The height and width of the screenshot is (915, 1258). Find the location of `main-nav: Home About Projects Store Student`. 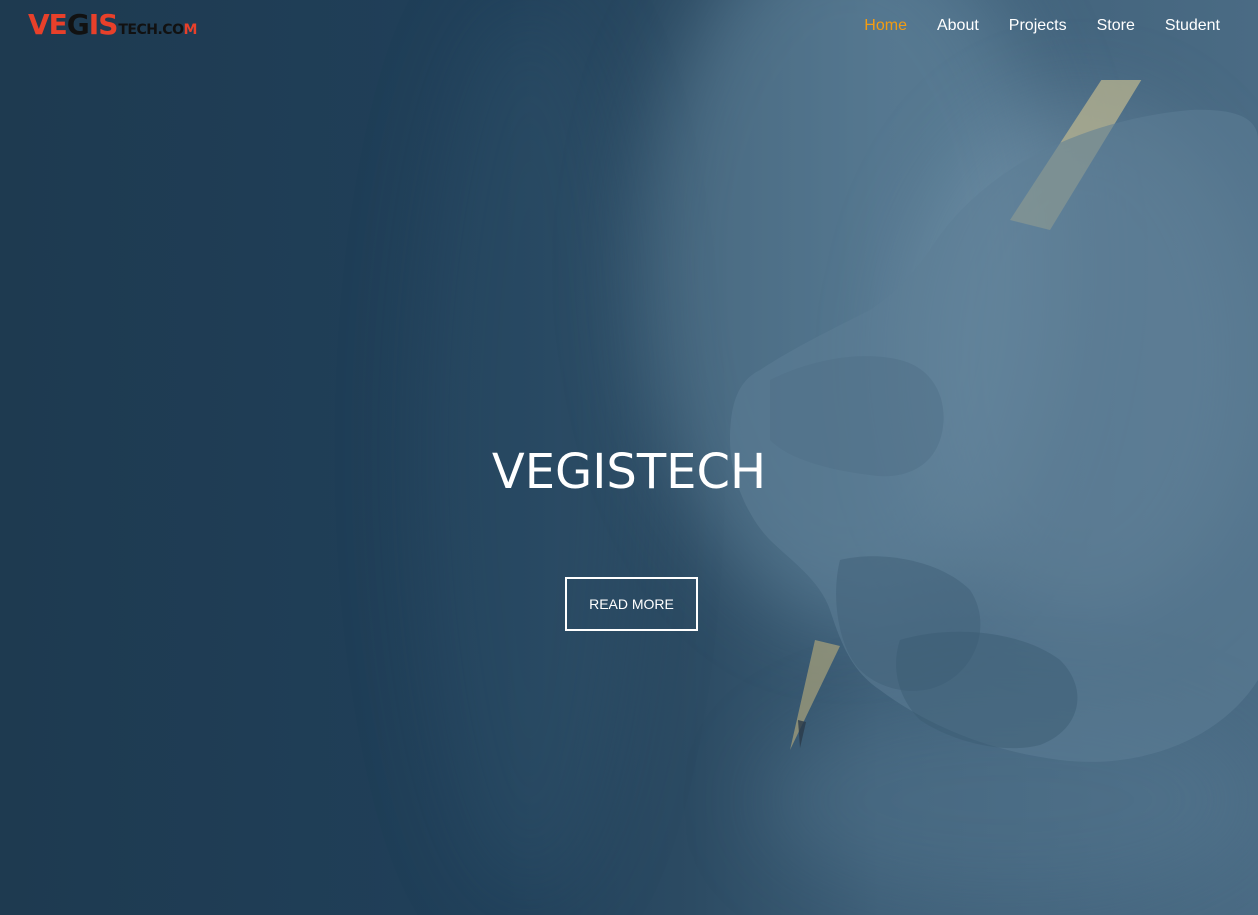

main-nav: Home About Projects Store Student is located at coordinates (1042, 26).